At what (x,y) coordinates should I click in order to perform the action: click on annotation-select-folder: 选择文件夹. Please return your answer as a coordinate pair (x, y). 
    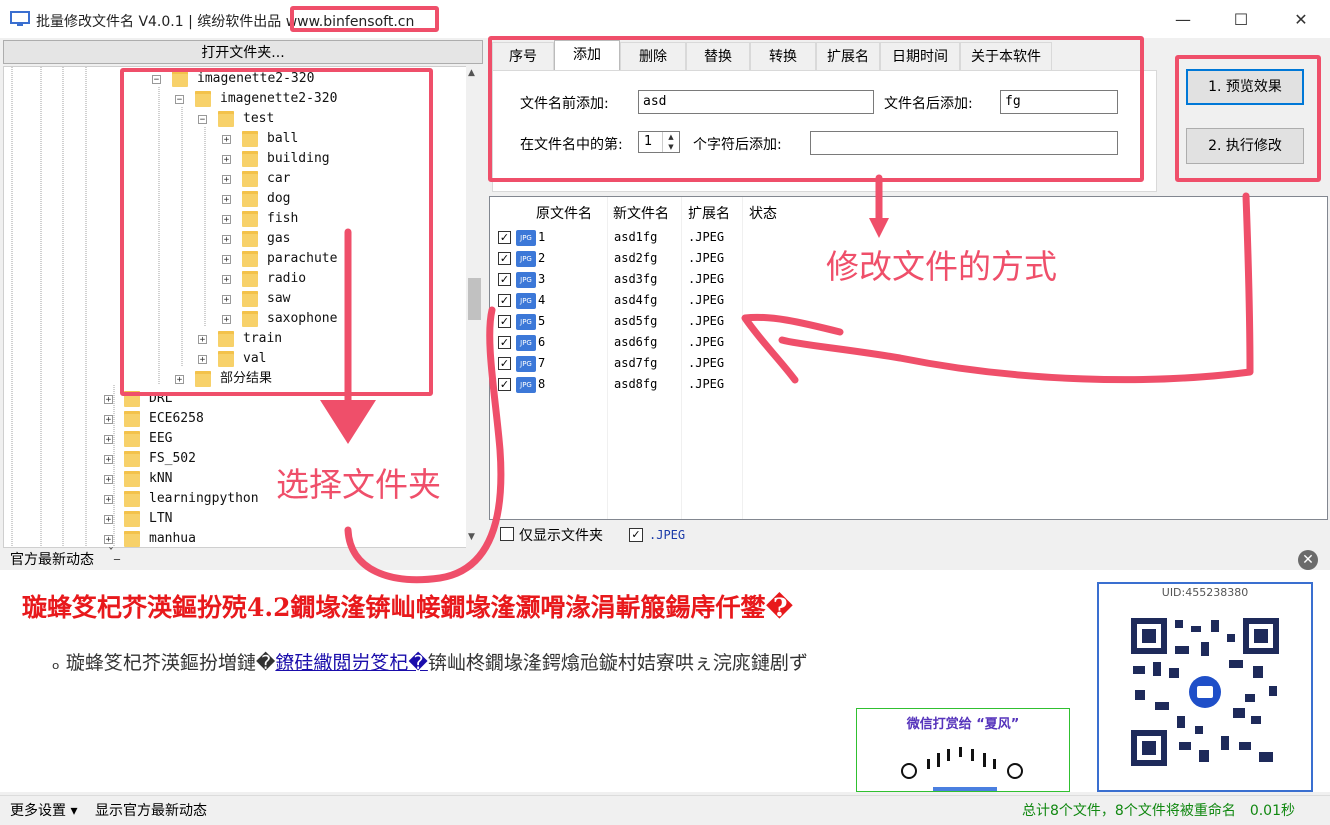
    Looking at the image, I should click on (358, 484).